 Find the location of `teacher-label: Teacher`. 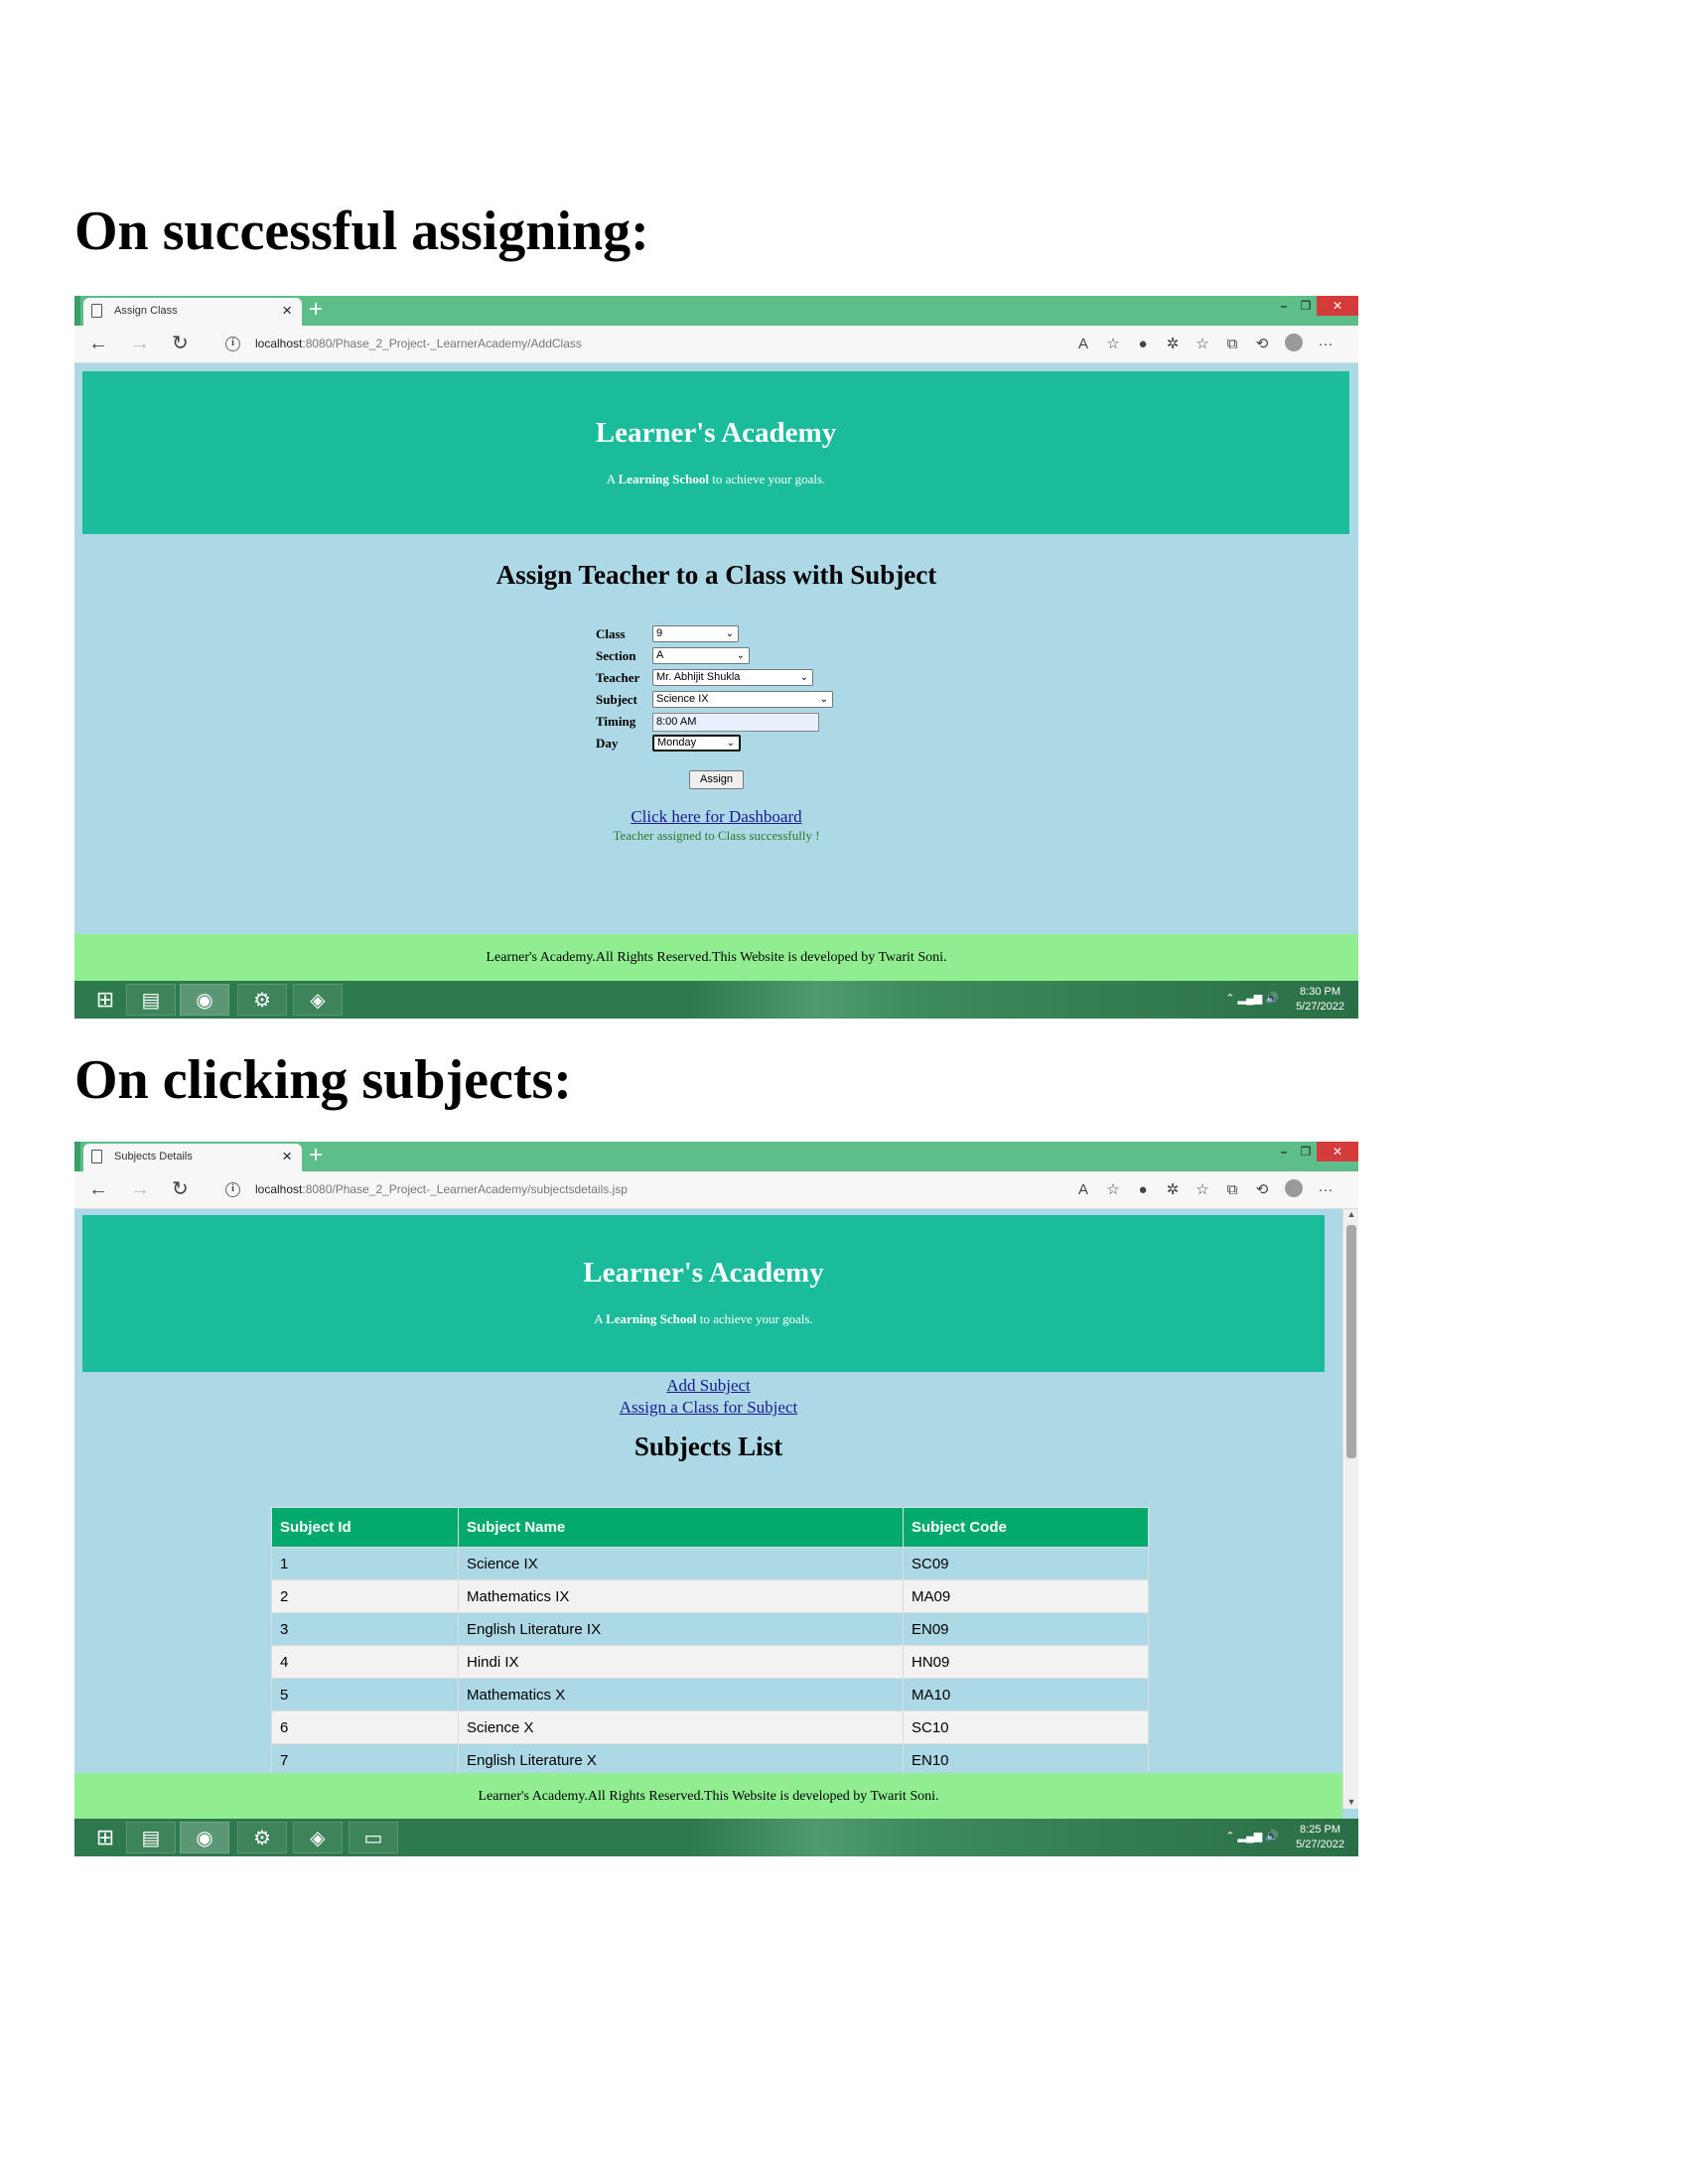

teacher-label: Teacher is located at coordinates (618, 677).